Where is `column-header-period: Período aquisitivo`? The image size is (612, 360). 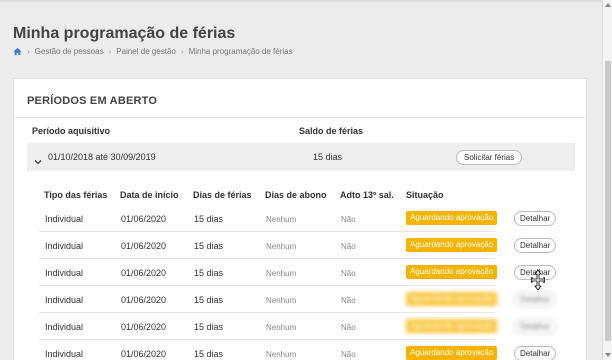 column-header-period: Período aquisitivo is located at coordinates (71, 131).